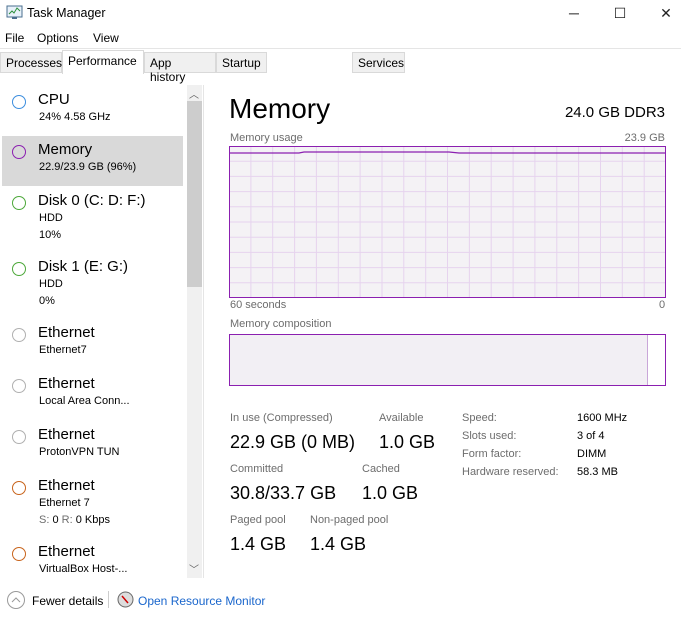 This screenshot has height=617, width=681. What do you see at coordinates (597, 472) in the screenshot?
I see `spec-value: 58.3 MB` at bounding box center [597, 472].